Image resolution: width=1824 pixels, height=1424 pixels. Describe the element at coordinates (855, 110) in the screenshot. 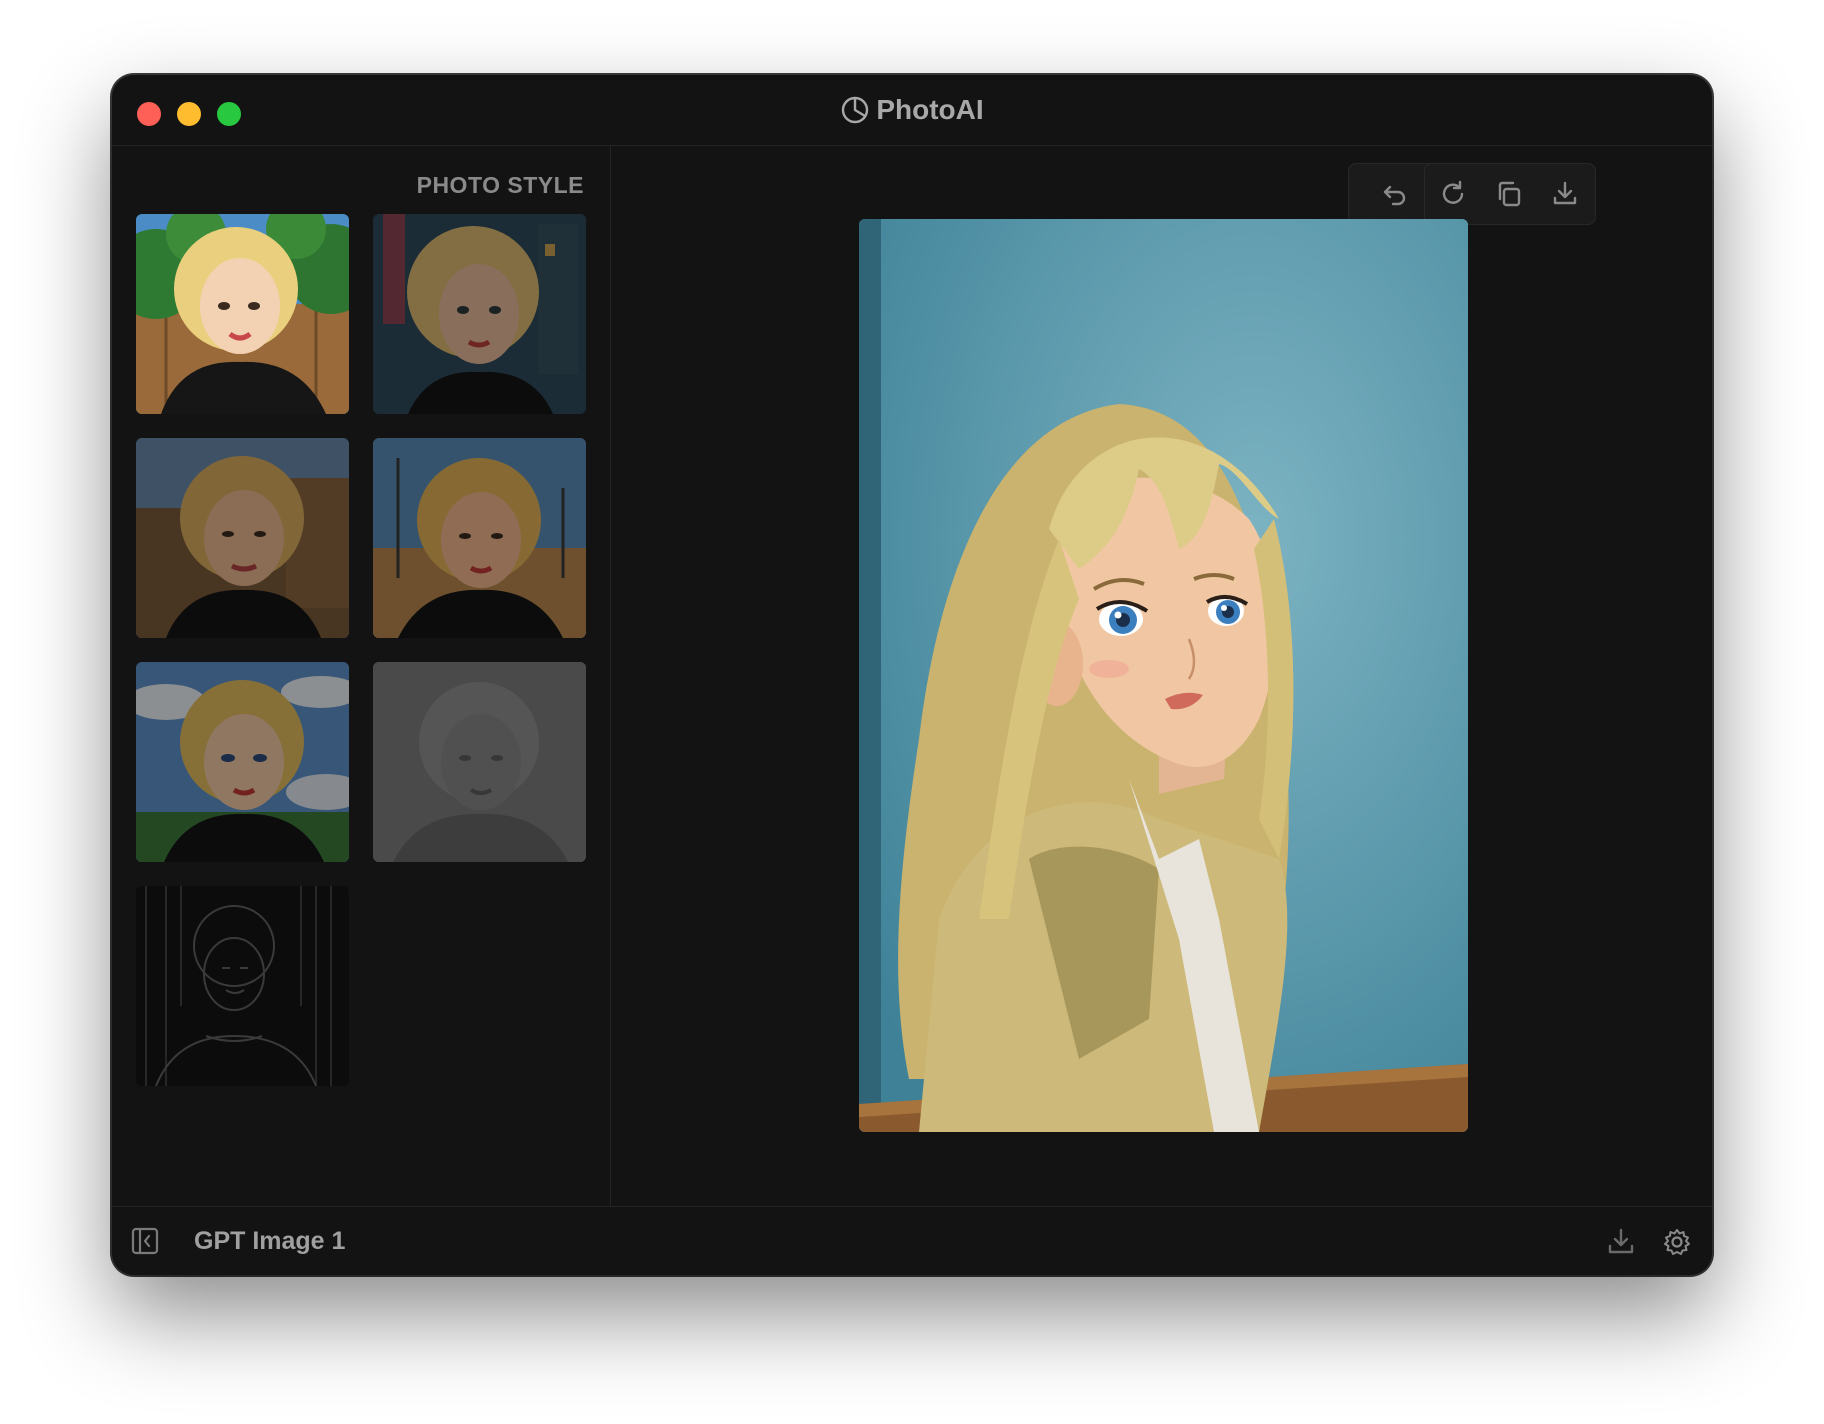

I see `aperture-icon` at that location.